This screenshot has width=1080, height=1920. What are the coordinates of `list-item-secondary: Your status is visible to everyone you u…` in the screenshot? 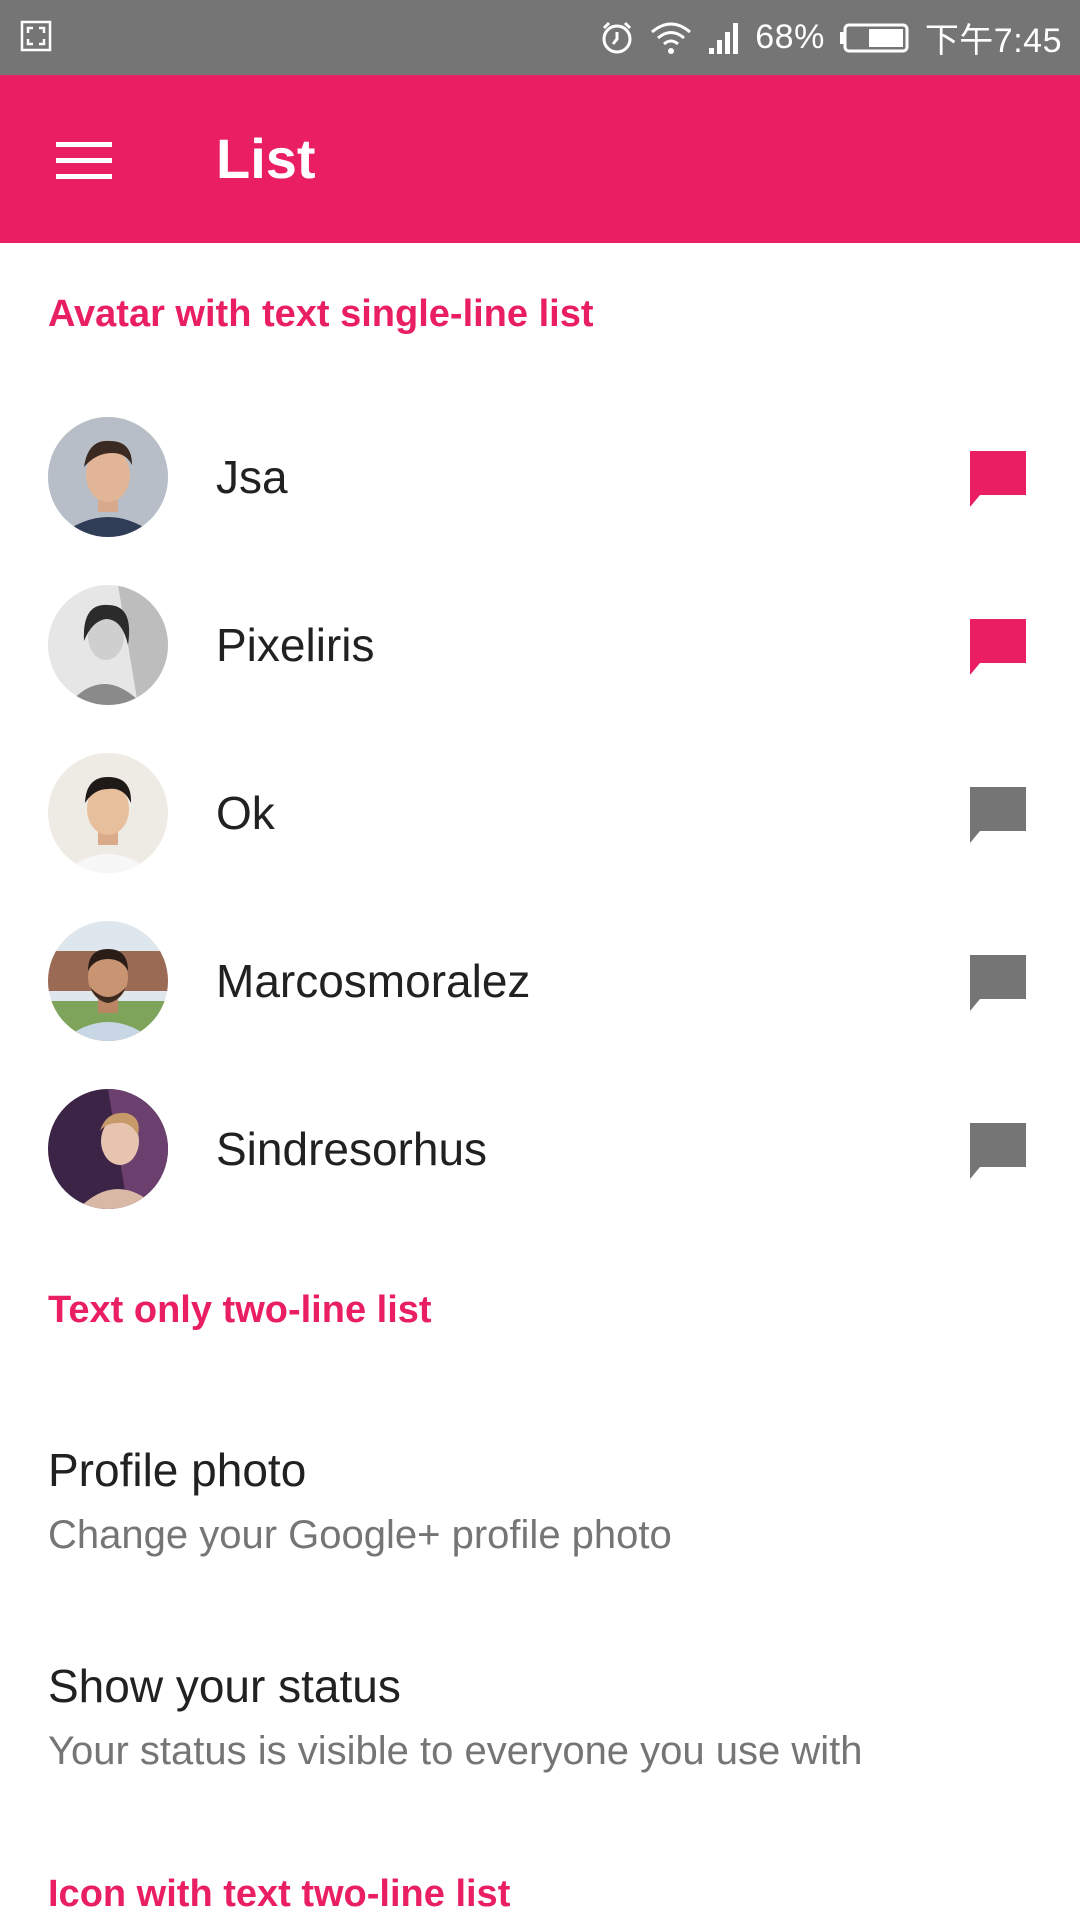 It's located at (455, 1751).